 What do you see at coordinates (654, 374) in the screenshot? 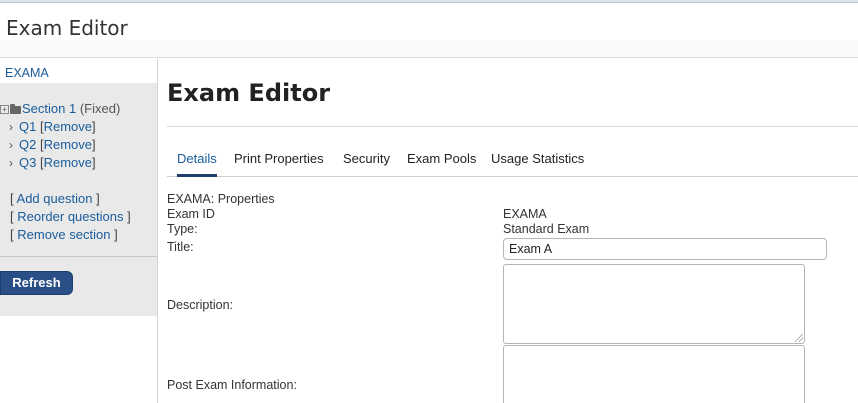
I see `post-exam-textarea` at bounding box center [654, 374].